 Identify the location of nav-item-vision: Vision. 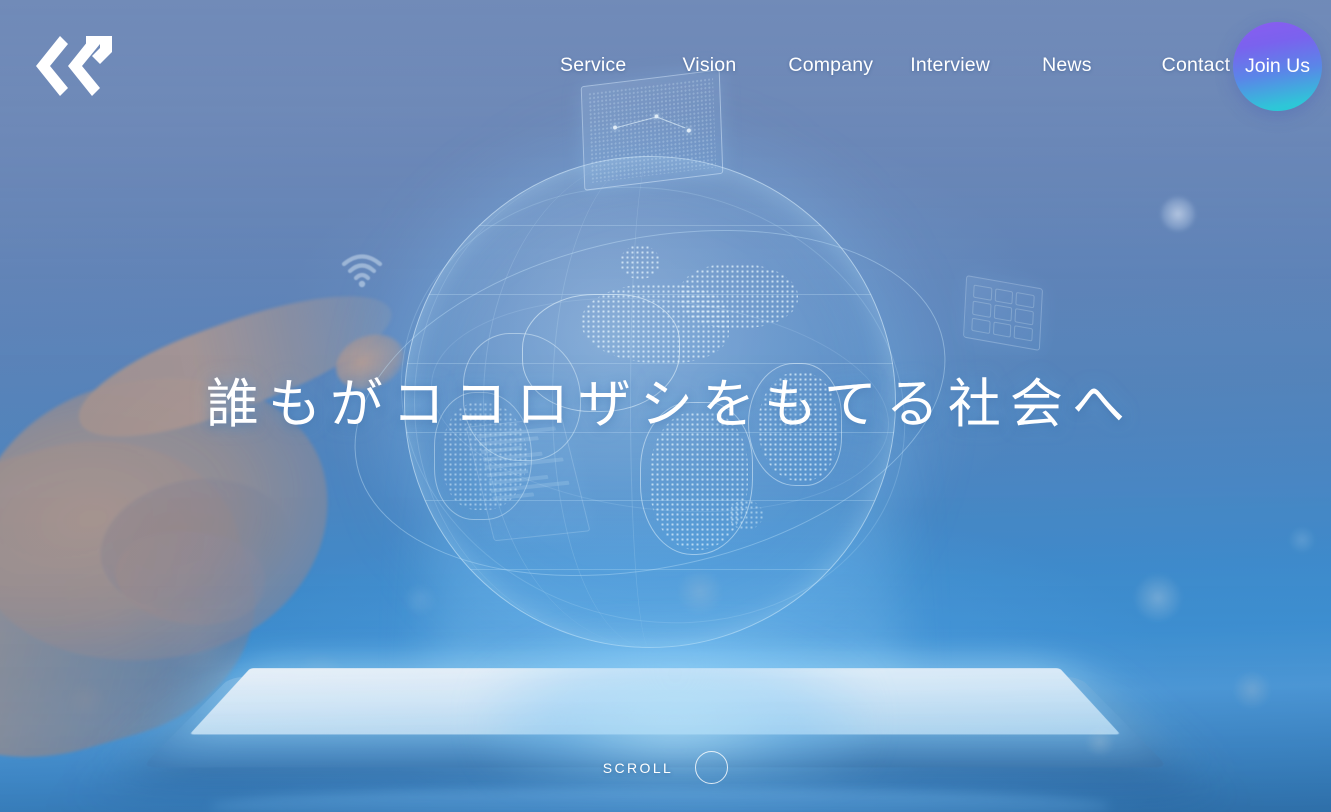
(709, 65).